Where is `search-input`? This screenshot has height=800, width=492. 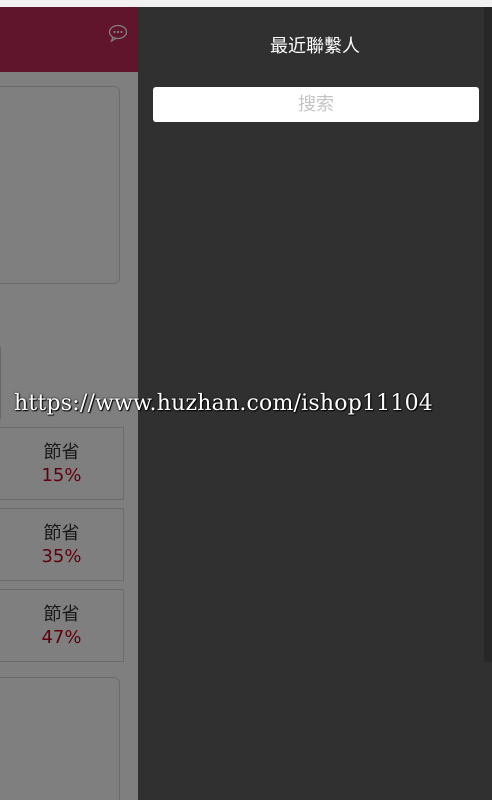 search-input is located at coordinates (316, 104).